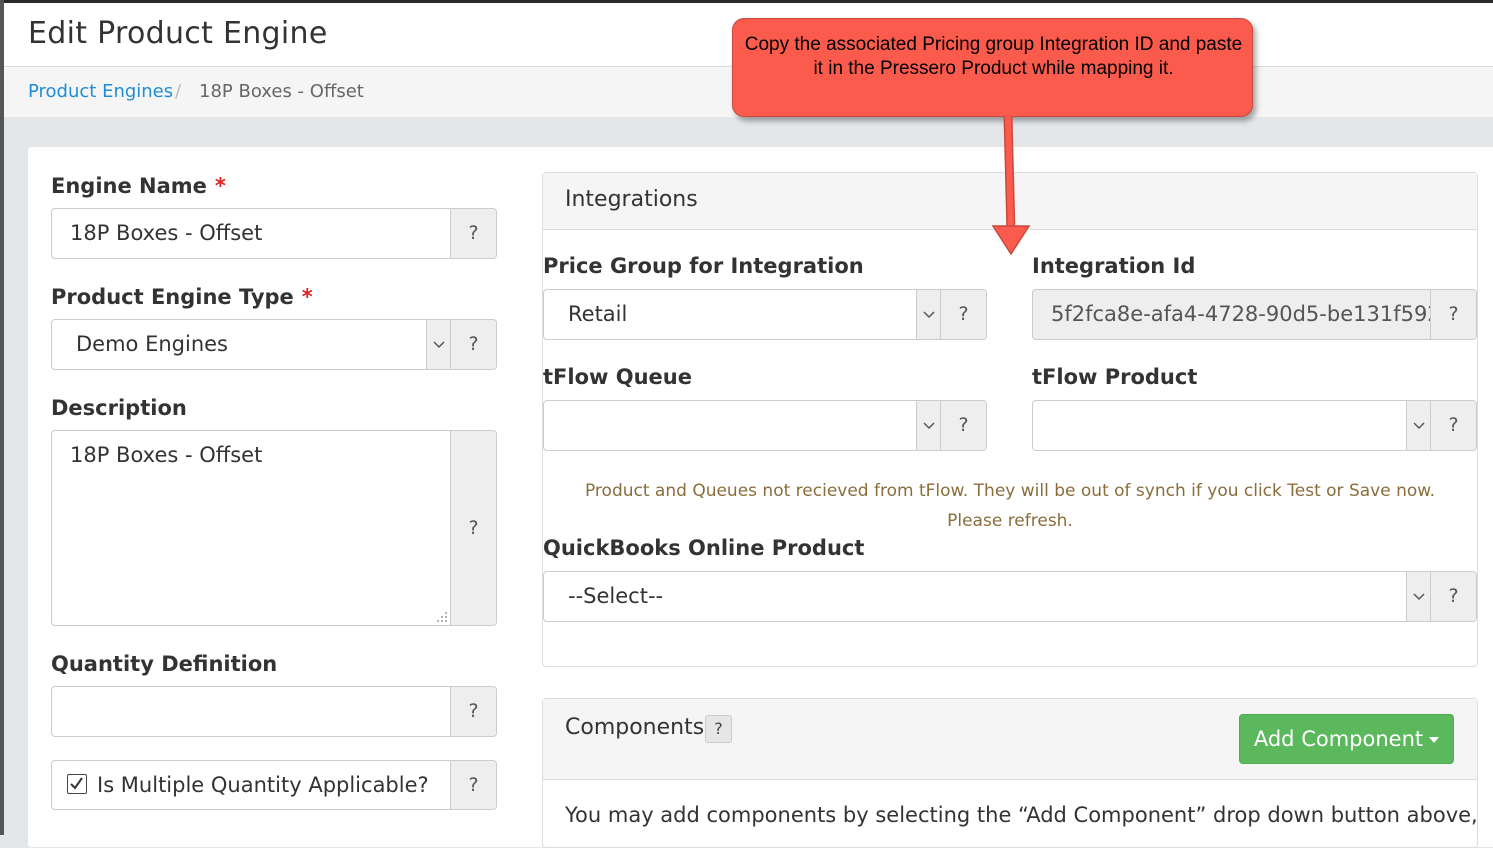  Describe the element at coordinates (1254, 425) in the screenshot. I see `tflow-product-select: ?` at that location.